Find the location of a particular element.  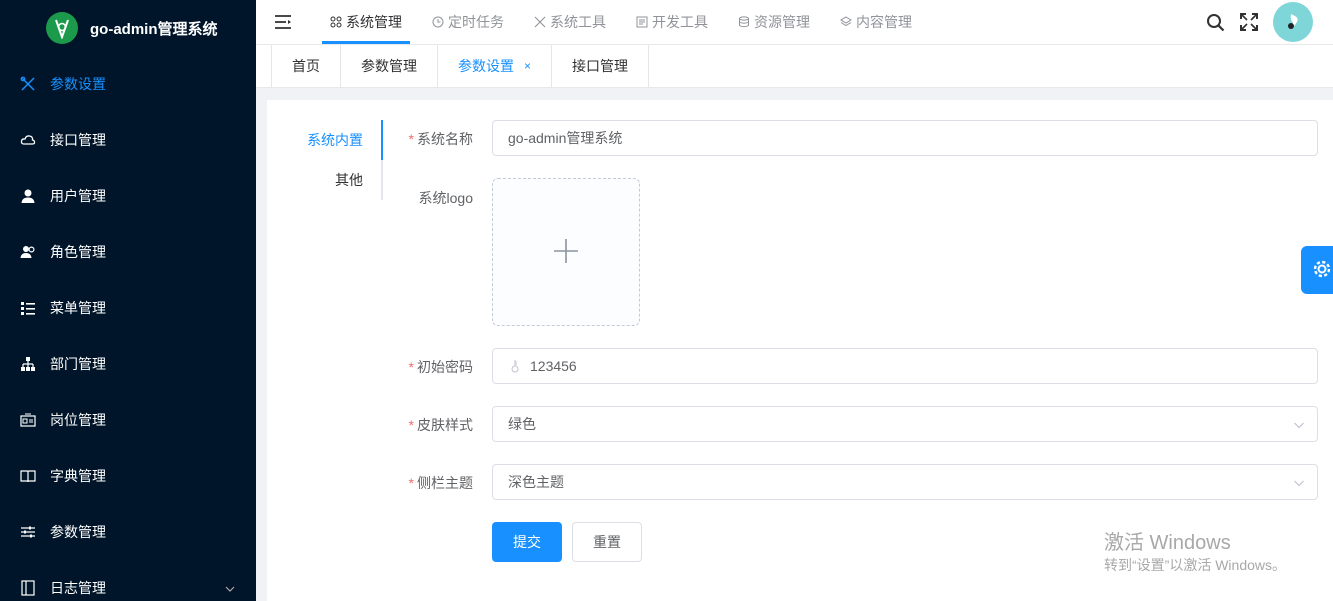

top-nav-label: 系统管理 is located at coordinates (374, 22).